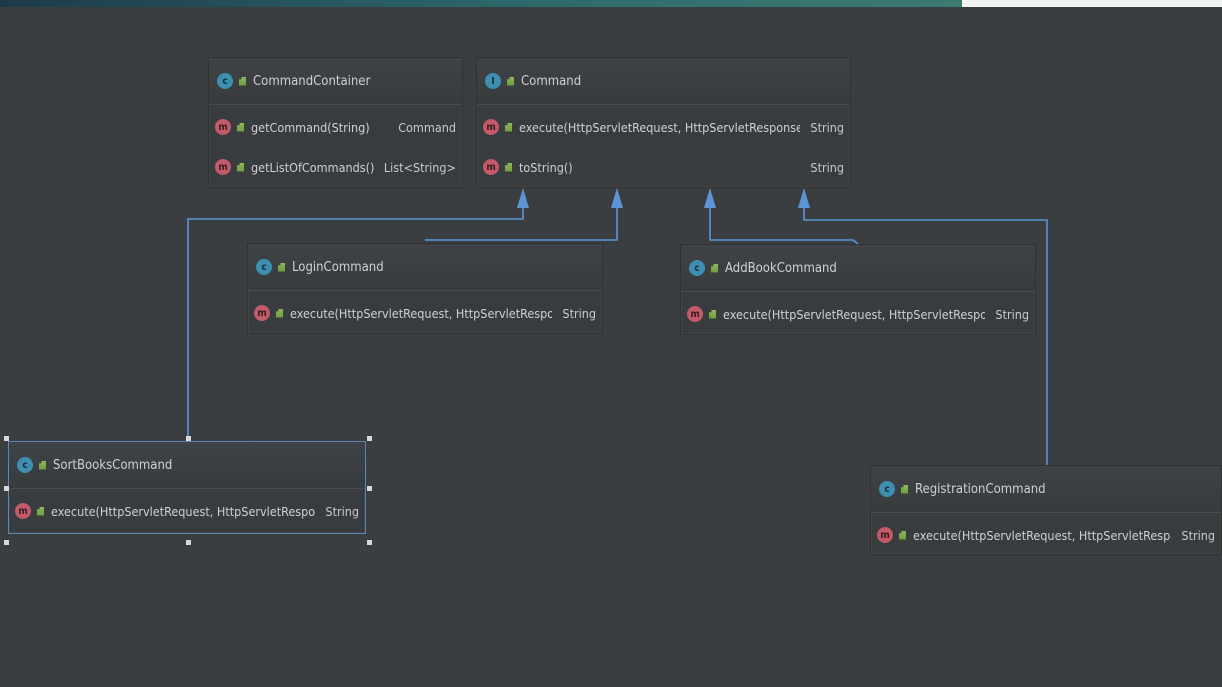 This screenshot has height=687, width=1222. I want to click on interface-icon: I, so click(493, 81).